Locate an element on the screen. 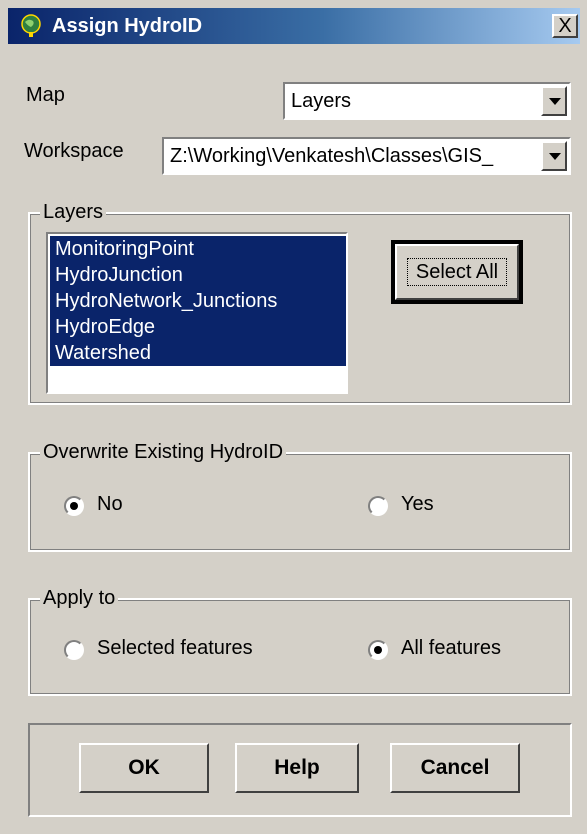 The height and width of the screenshot is (834, 587). apply-all-radio: All features is located at coordinates (458, 650).